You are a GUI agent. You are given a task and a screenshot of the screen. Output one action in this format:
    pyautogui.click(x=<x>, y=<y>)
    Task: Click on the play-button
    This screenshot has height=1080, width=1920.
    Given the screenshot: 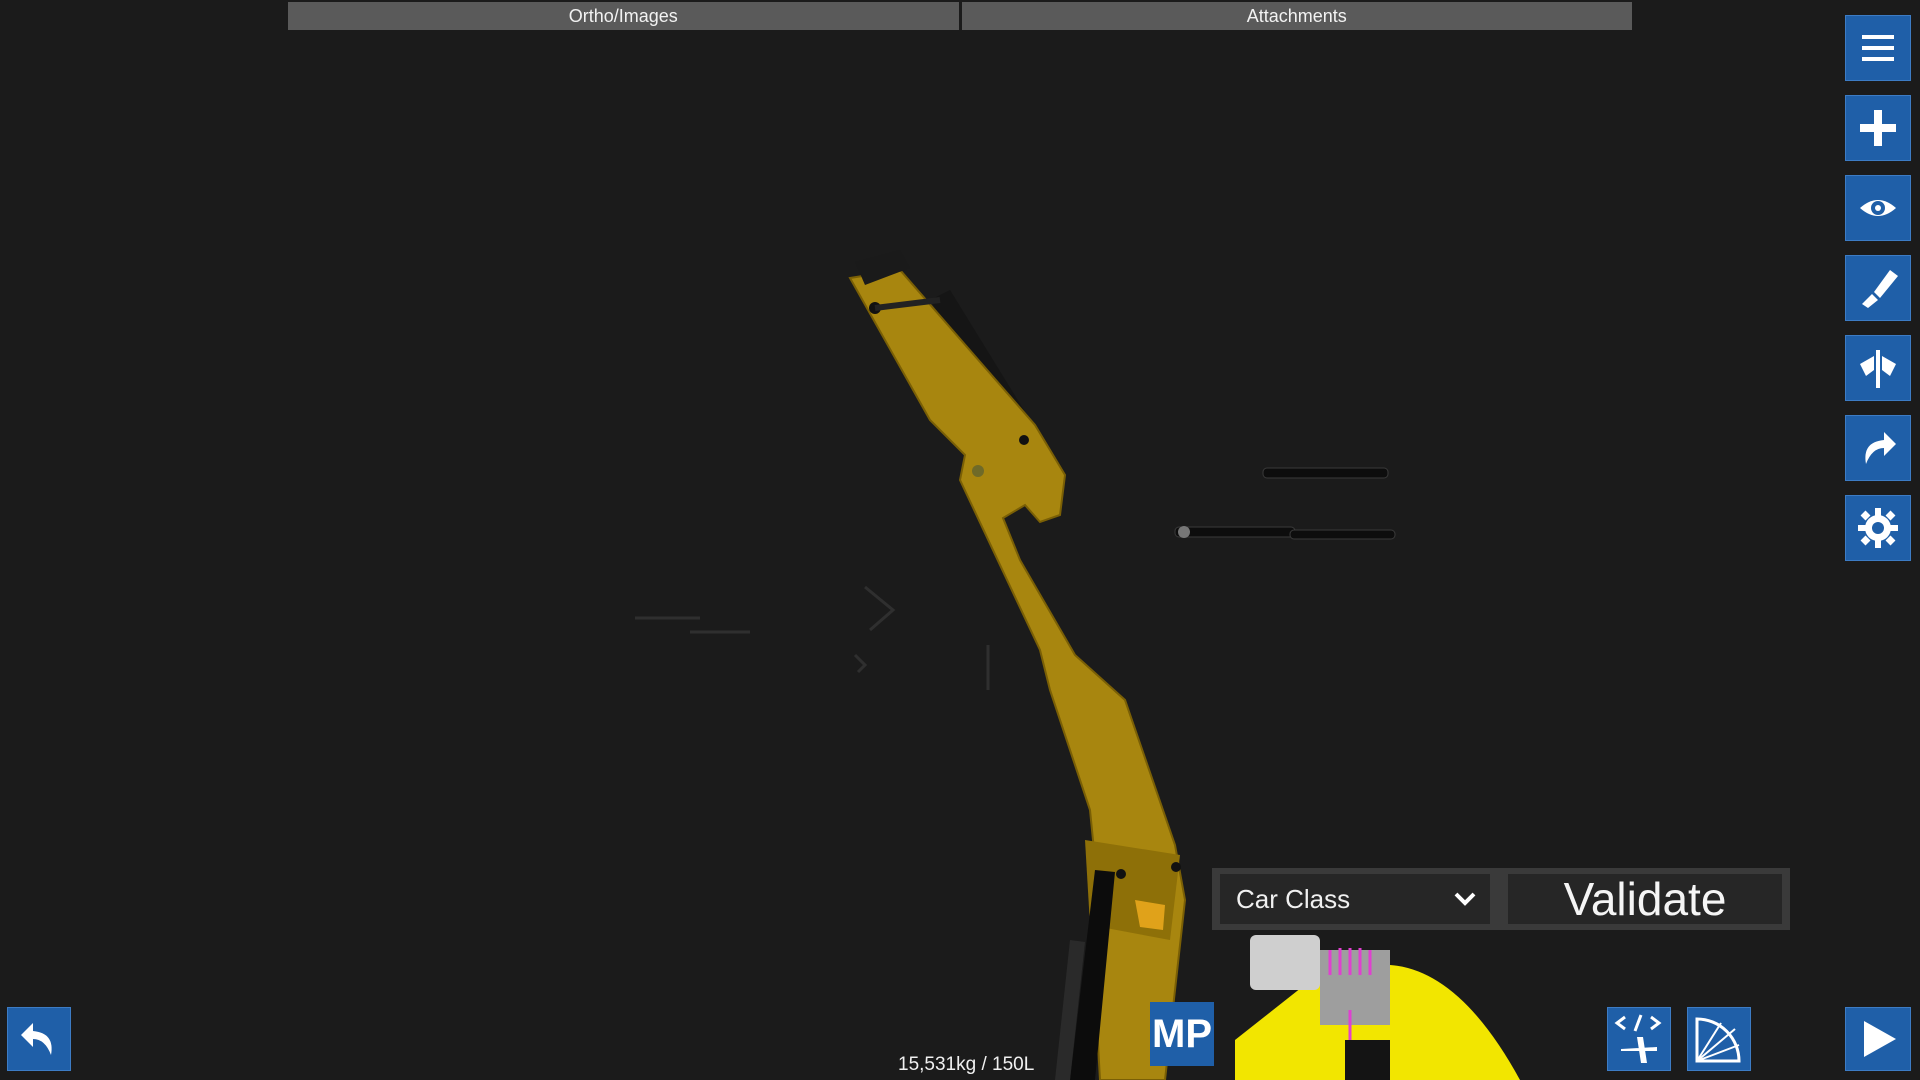 What is the action you would take?
    pyautogui.click(x=1878, y=1039)
    